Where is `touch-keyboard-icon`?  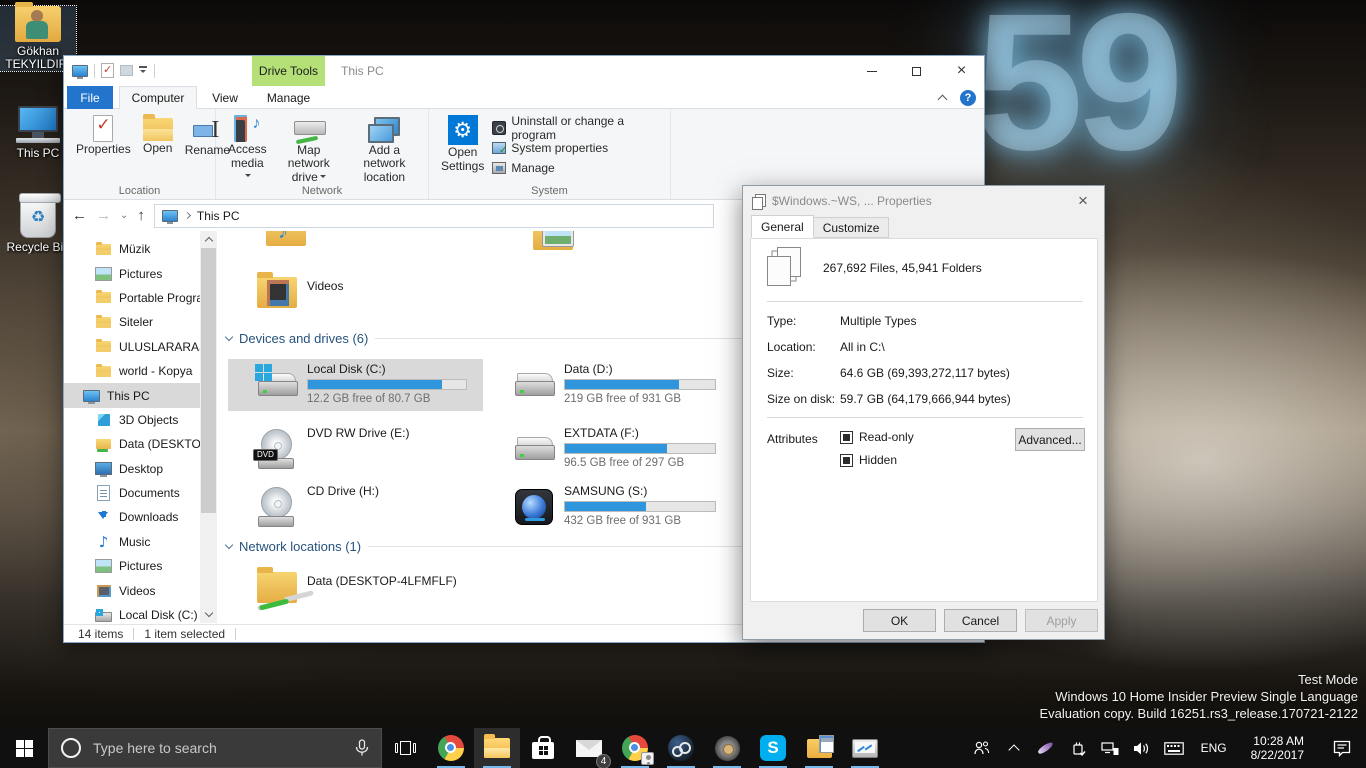 touch-keyboard-icon is located at coordinates (1174, 748).